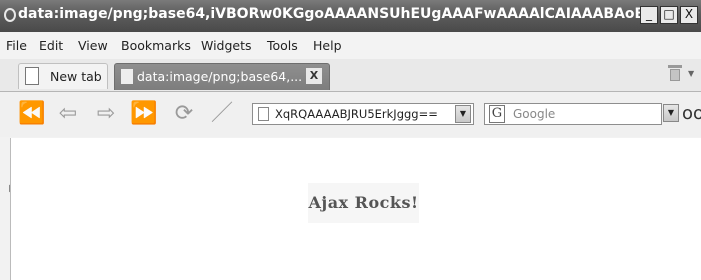  I want to click on address-value: XqRQAAAABJRU5ErkJggg==, so click(356, 114).